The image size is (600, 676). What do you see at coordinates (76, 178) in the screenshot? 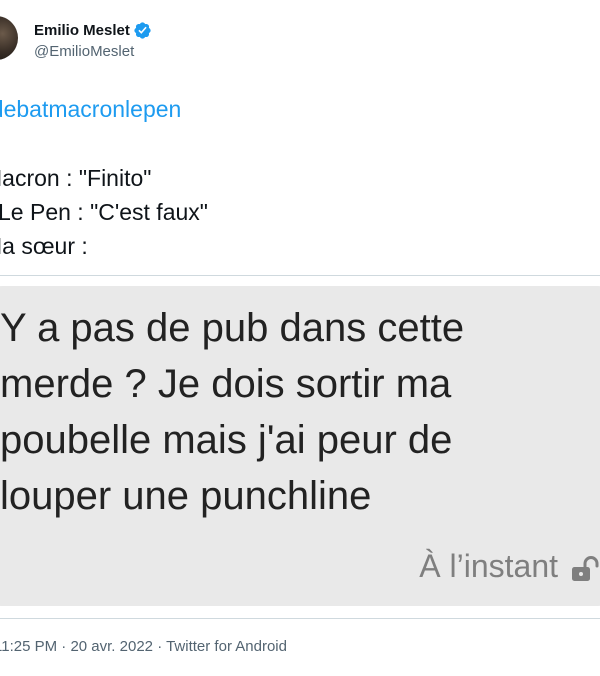
I see `tweet-text-line: Macron : "Finito"` at bounding box center [76, 178].